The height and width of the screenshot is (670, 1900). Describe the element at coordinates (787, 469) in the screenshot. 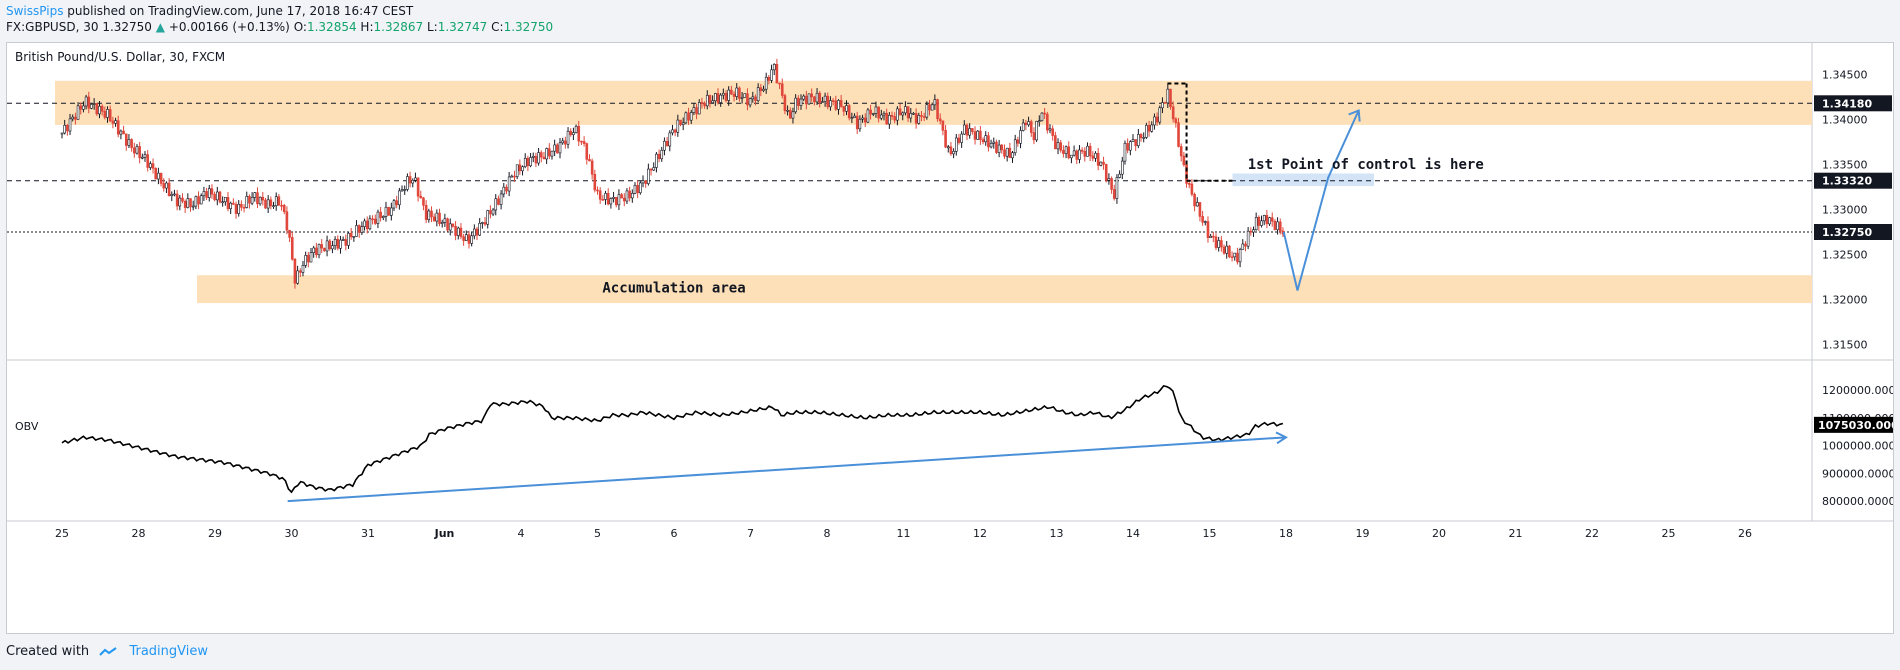

I see `obv-trend-line` at that location.